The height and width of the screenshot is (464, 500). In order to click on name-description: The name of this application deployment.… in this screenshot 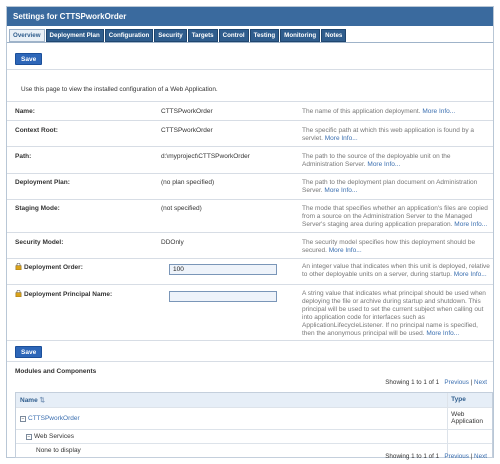, I will do `click(379, 111)`.